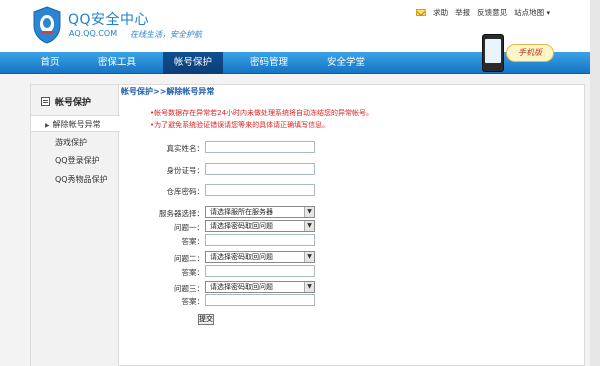 This screenshot has width=600, height=366. I want to click on question2-label: 问题二：, so click(189, 258).